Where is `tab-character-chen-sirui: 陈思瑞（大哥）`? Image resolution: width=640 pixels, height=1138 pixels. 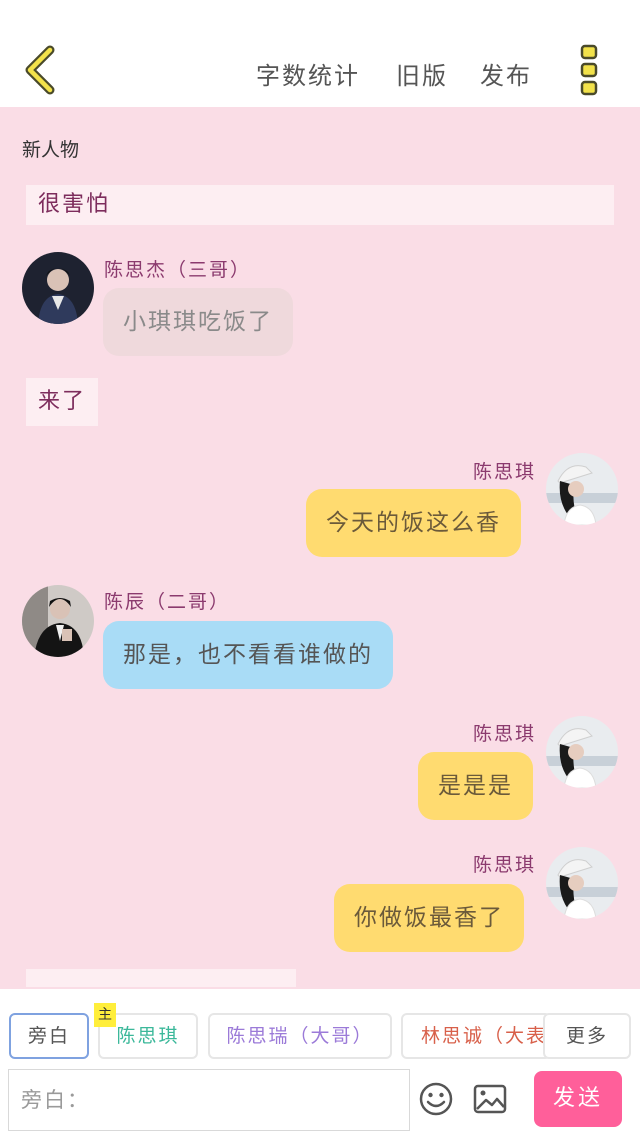 tab-character-chen-sirui: 陈思瑞（大哥） is located at coordinates (300, 1036).